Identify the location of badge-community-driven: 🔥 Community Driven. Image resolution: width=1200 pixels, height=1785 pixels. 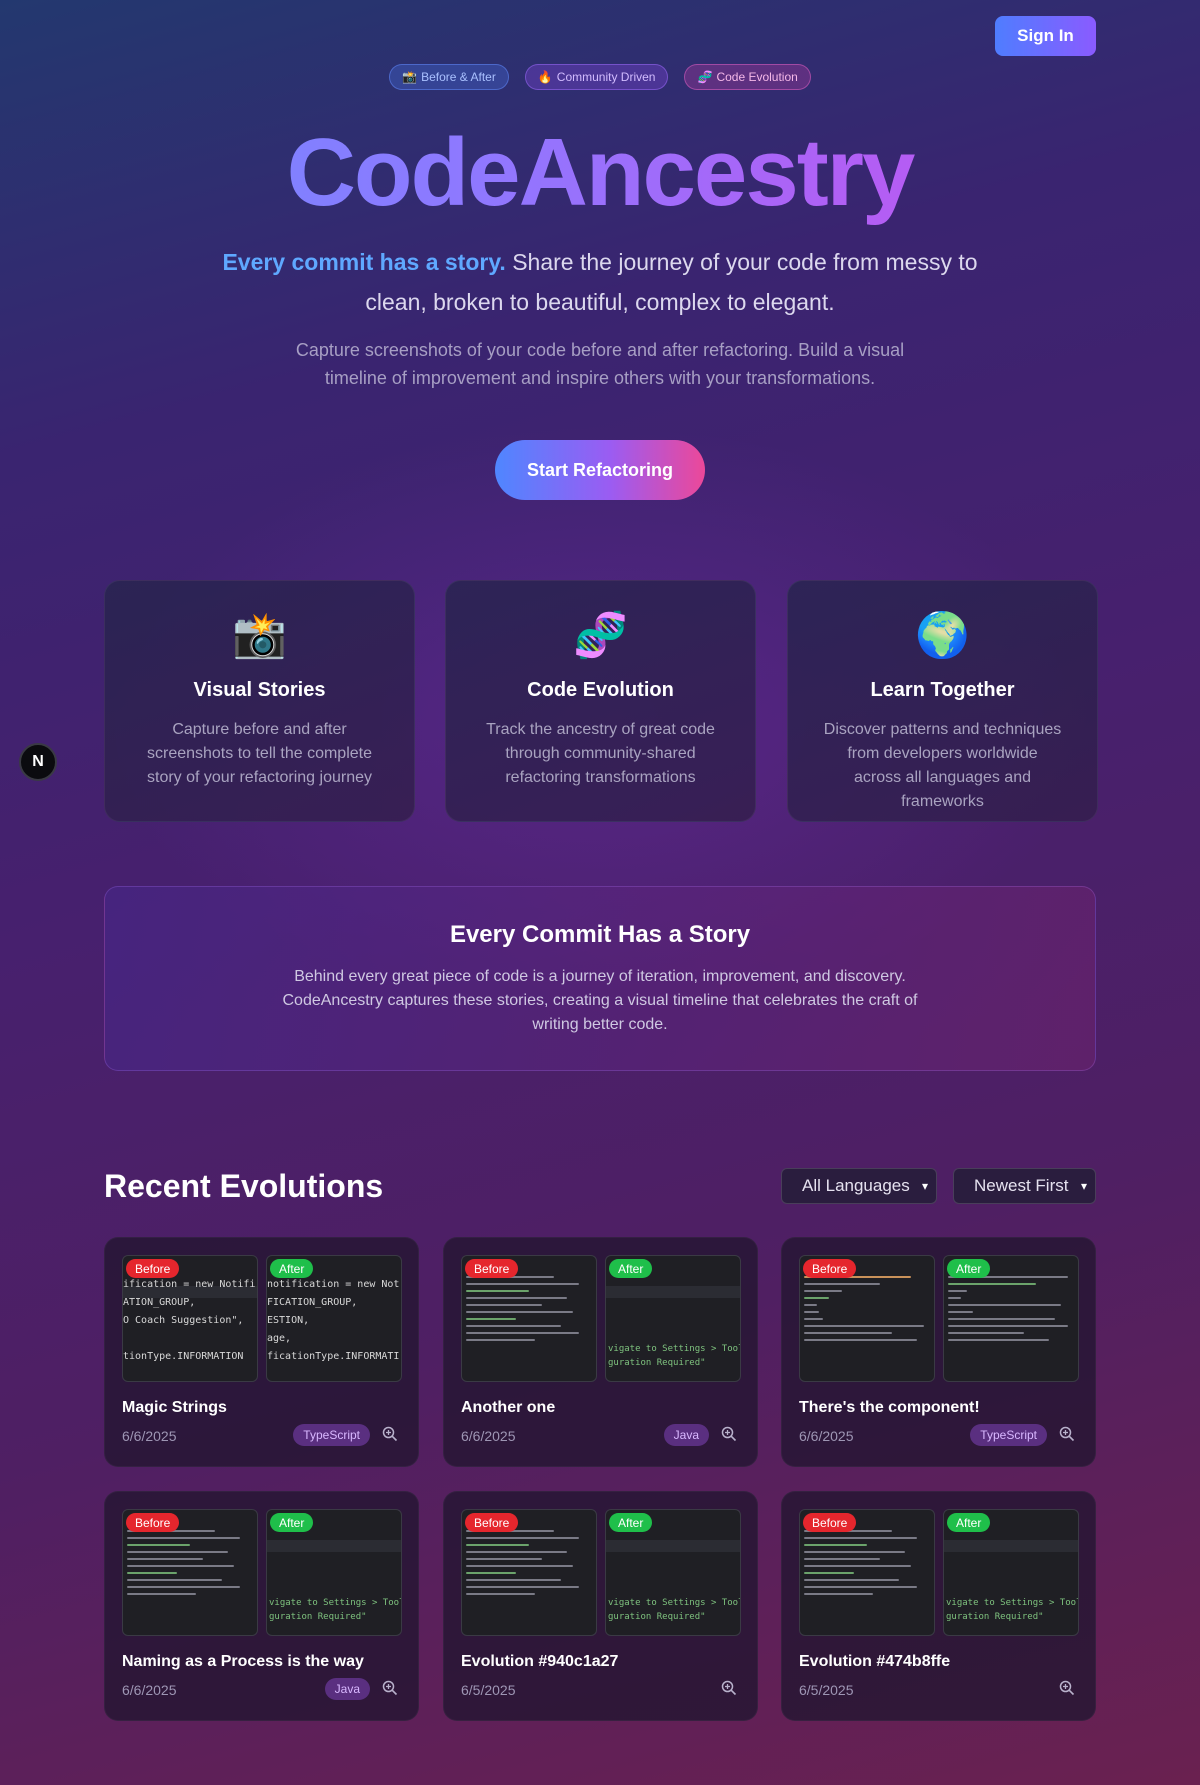
(596, 77).